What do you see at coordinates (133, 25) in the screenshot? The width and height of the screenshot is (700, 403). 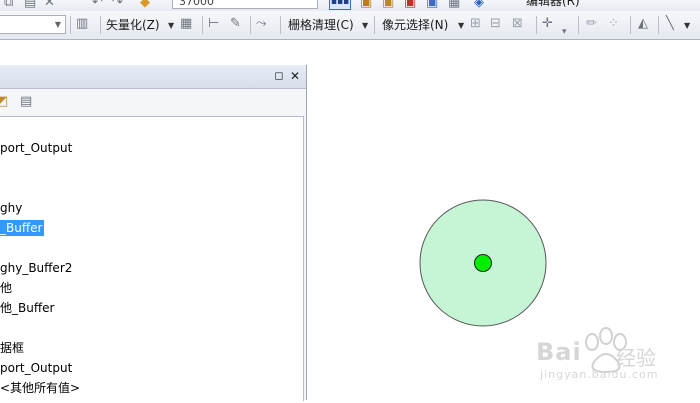 I see `vectorize-menu: 矢量化(Z)` at bounding box center [133, 25].